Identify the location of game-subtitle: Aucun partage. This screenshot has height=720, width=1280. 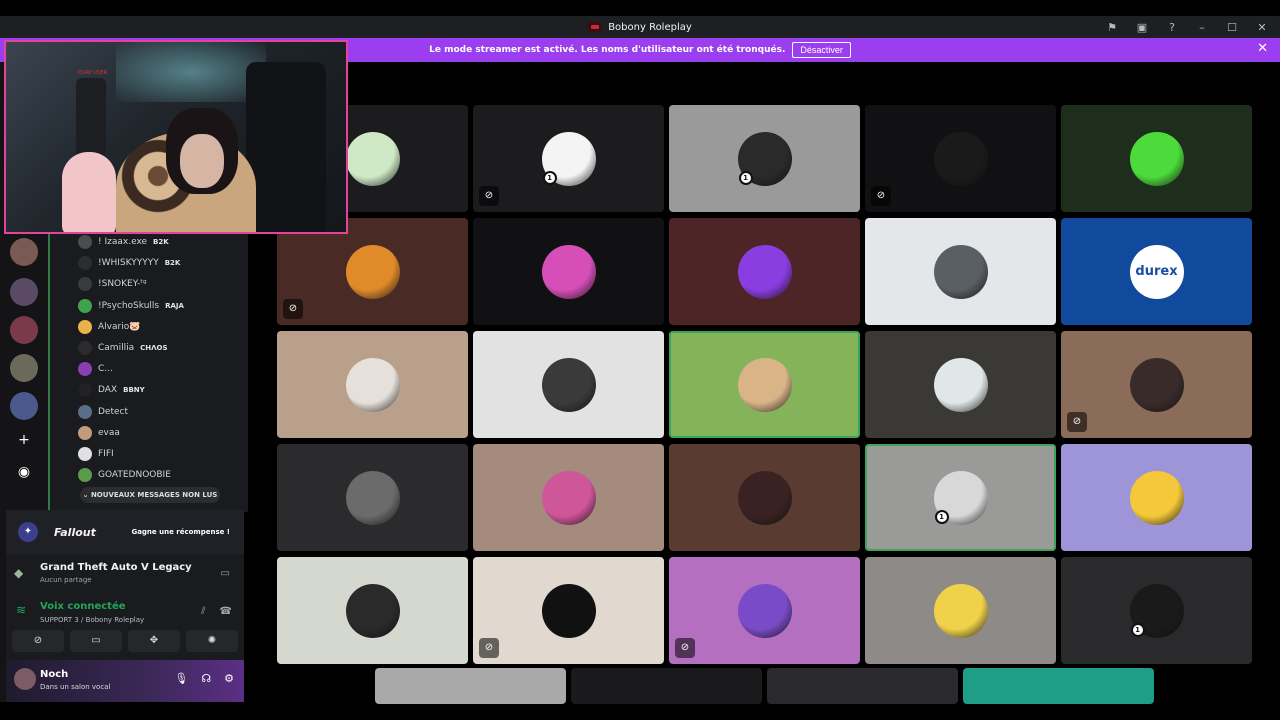
(66, 580).